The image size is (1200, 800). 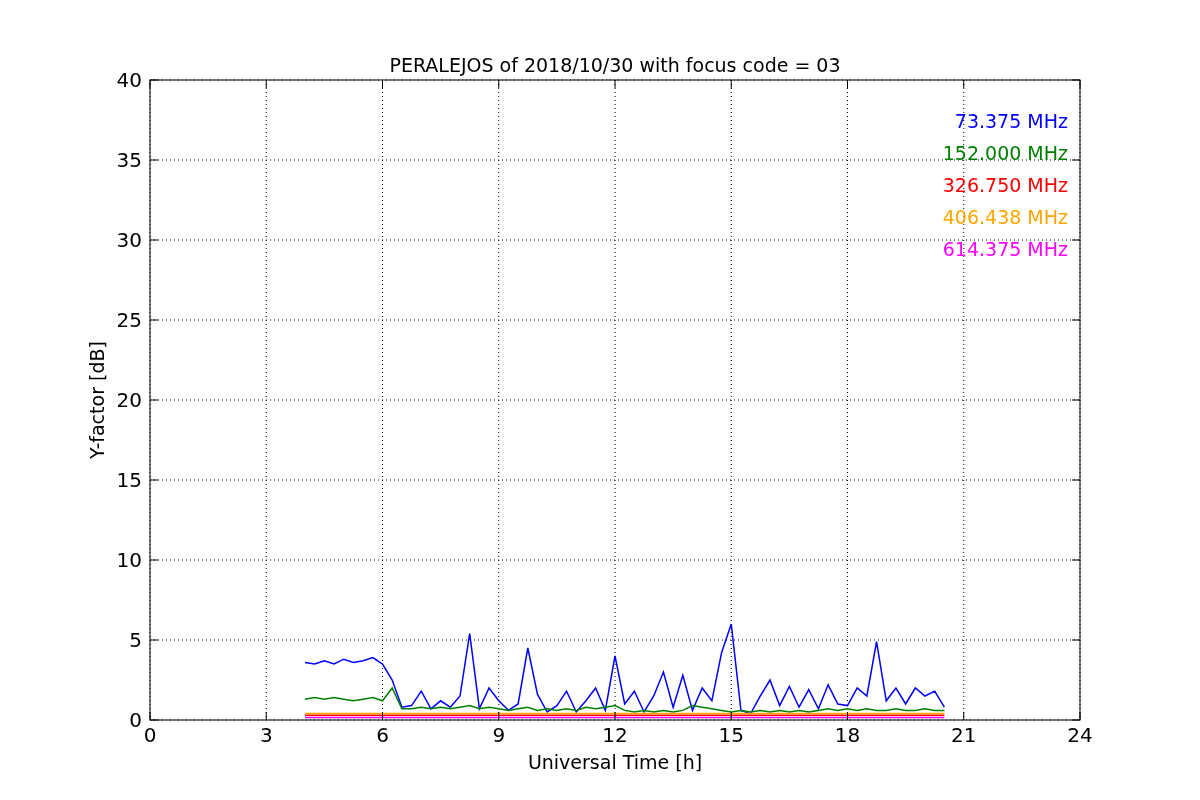 What do you see at coordinates (129, 80) in the screenshot?
I see `tick-label: 40` at bounding box center [129, 80].